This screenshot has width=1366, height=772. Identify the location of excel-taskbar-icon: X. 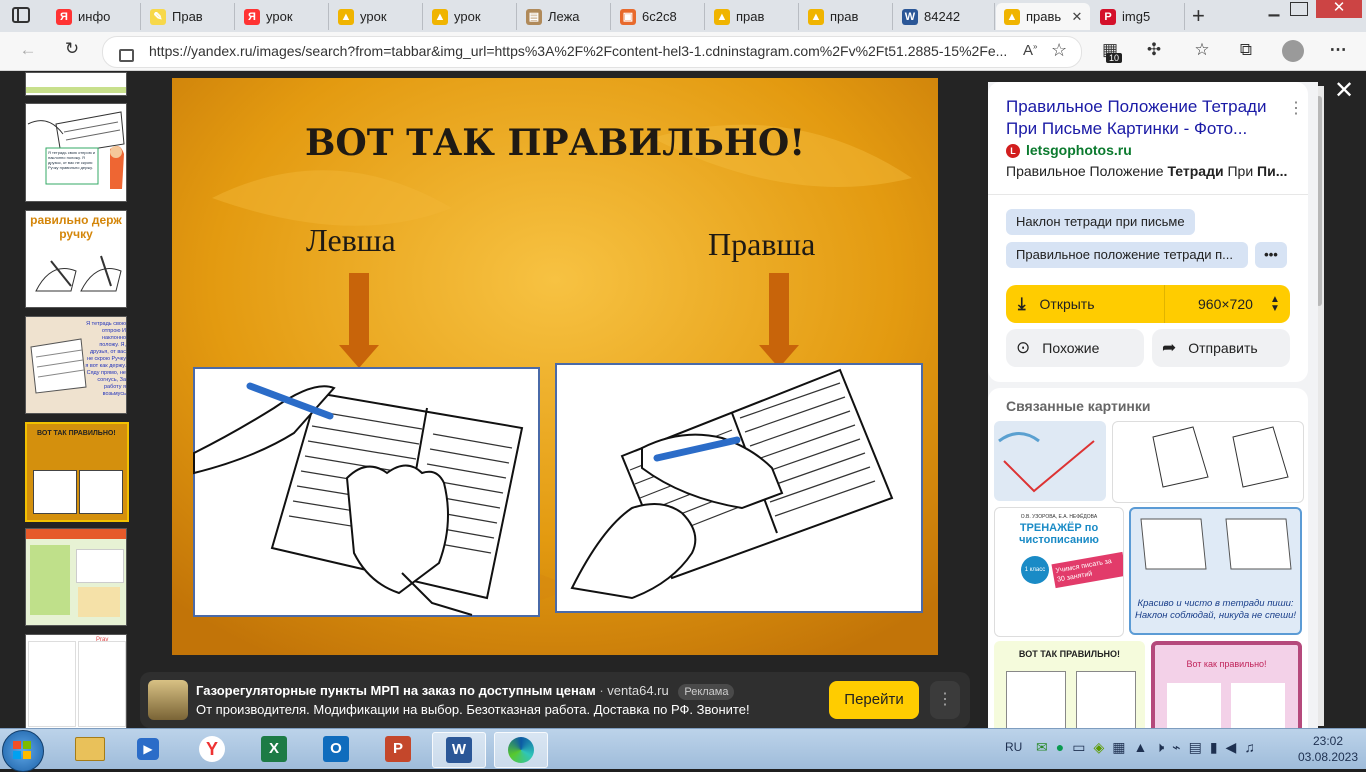
(274, 749).